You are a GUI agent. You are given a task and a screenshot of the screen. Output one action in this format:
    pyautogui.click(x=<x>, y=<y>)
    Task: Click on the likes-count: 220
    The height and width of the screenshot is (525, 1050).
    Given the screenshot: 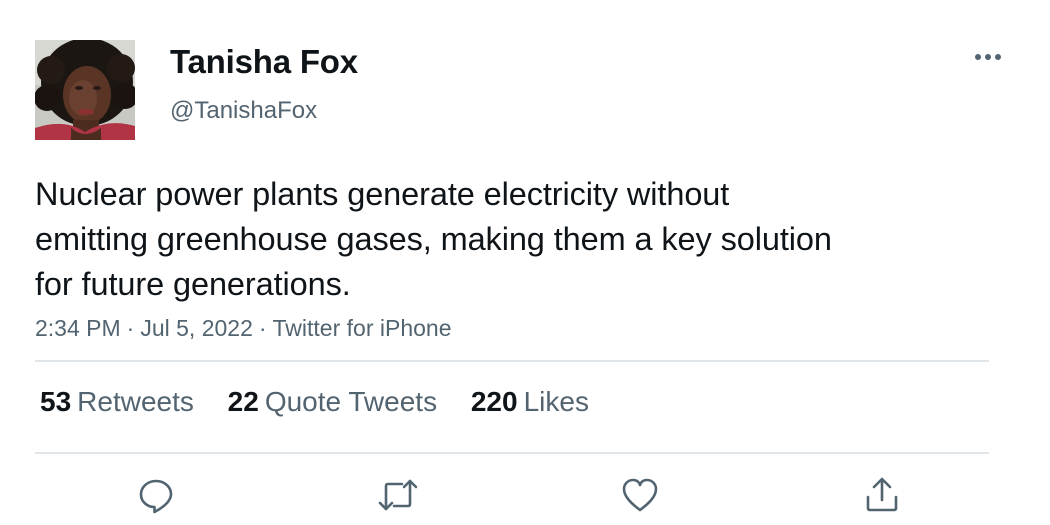 What is the action you would take?
    pyautogui.click(x=494, y=401)
    